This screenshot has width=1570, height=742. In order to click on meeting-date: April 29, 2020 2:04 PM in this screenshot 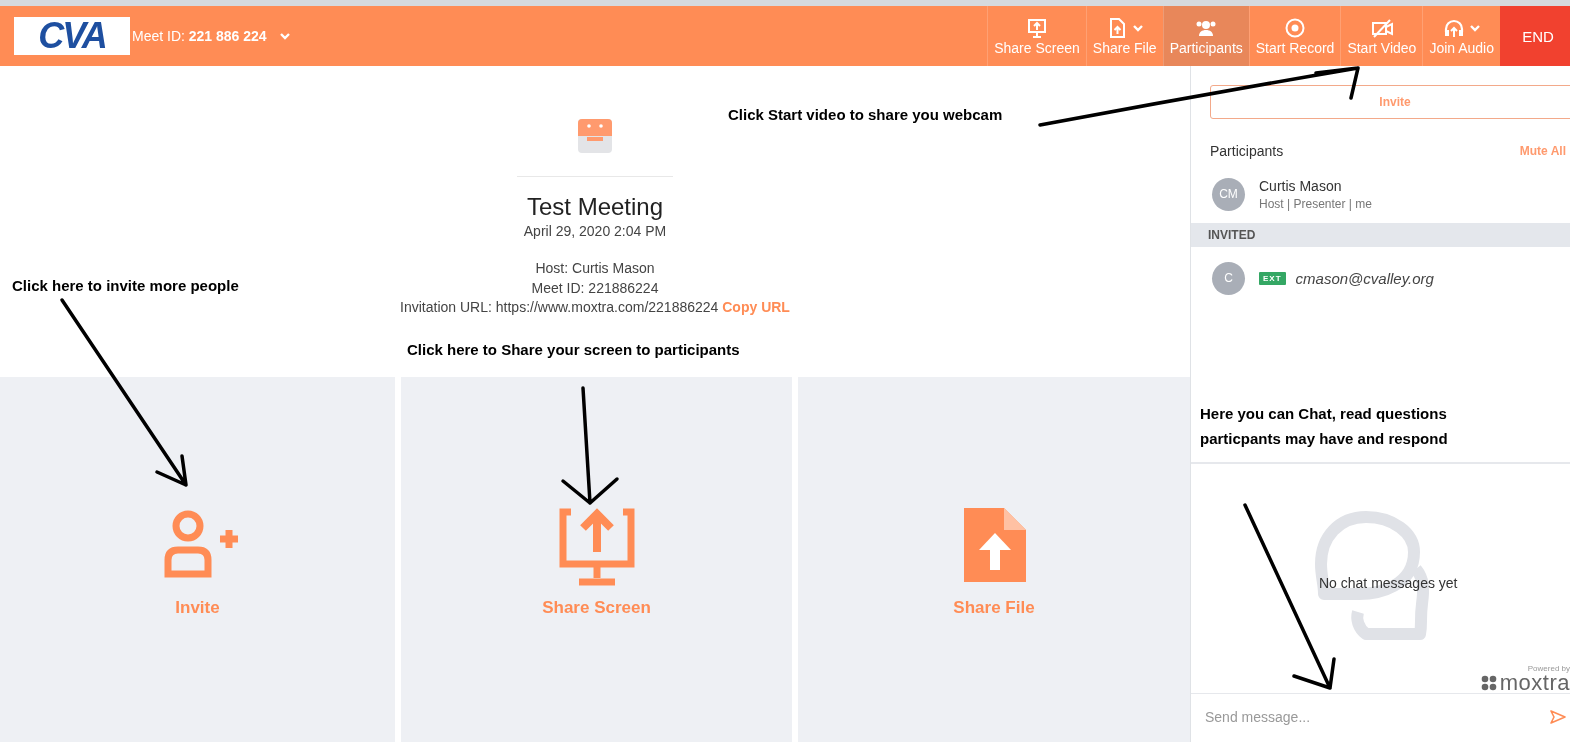, I will do `click(595, 231)`.